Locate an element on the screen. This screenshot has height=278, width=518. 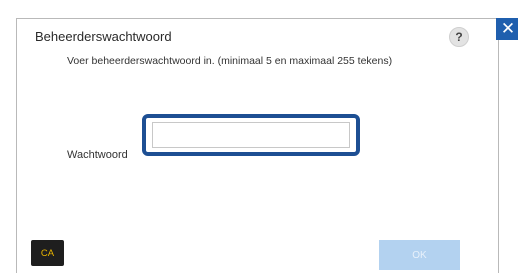
question-mark-icon: ? is located at coordinates (459, 37).